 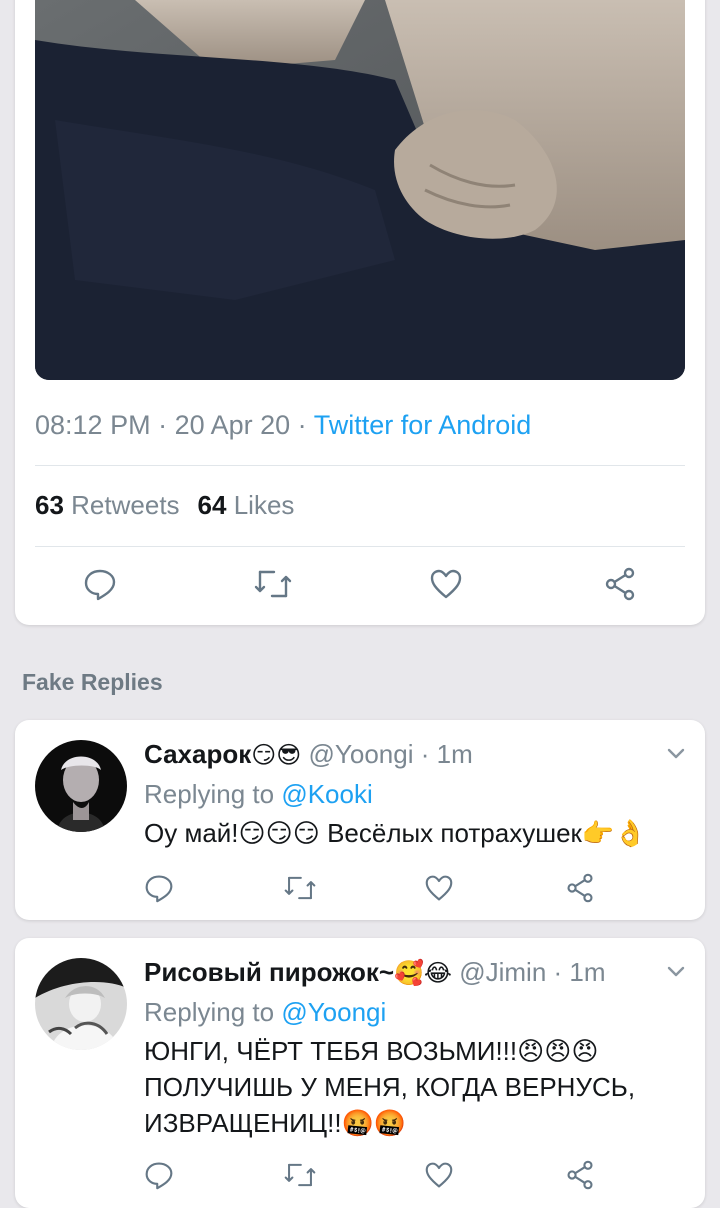 What do you see at coordinates (269, 972) in the screenshot?
I see `reply-display-name: Рисовый пирожок~` at bounding box center [269, 972].